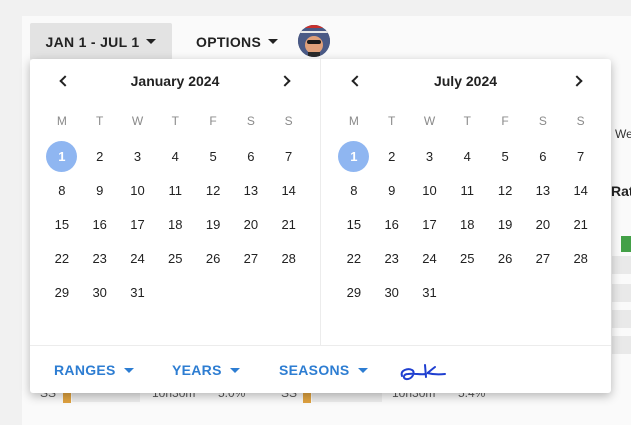 Image resolution: width=631 pixels, height=425 pixels. Describe the element at coordinates (323, 370) in the screenshot. I see `seasons-button: SEASONS` at that location.